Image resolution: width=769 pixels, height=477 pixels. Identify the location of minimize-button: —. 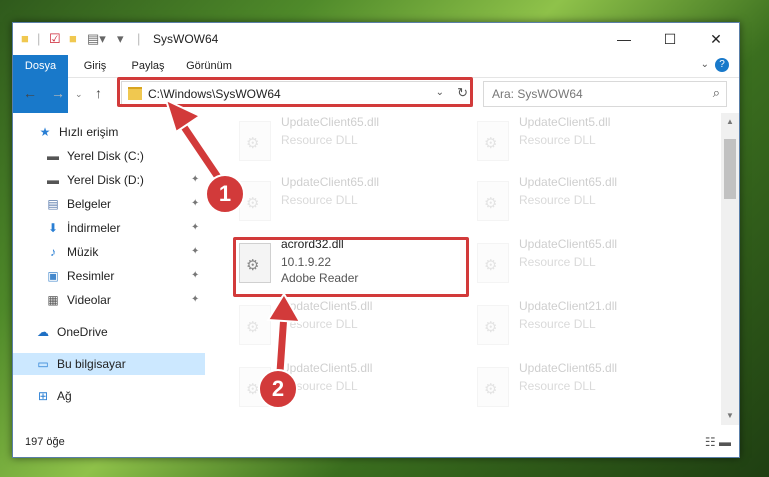
(624, 39).